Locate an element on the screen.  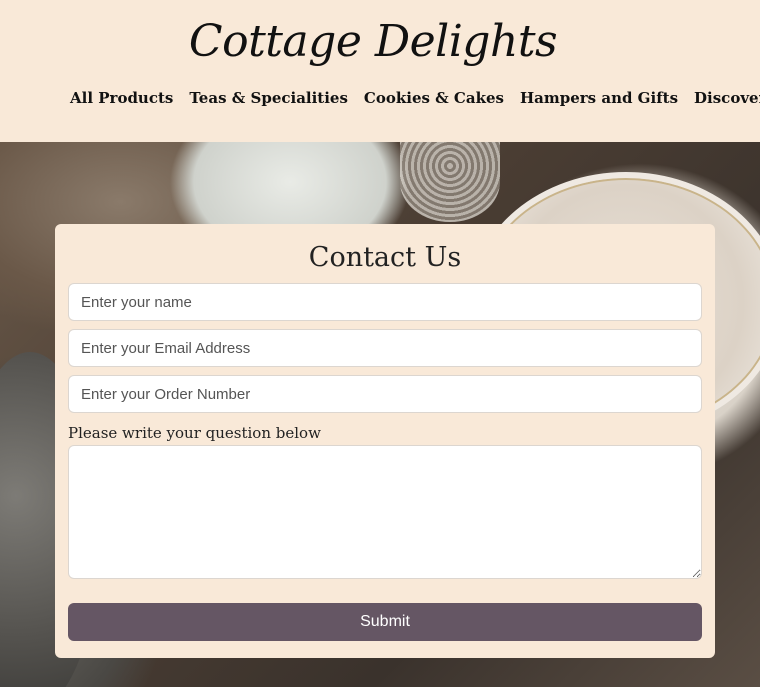
submit-button: Submit is located at coordinates (385, 622).